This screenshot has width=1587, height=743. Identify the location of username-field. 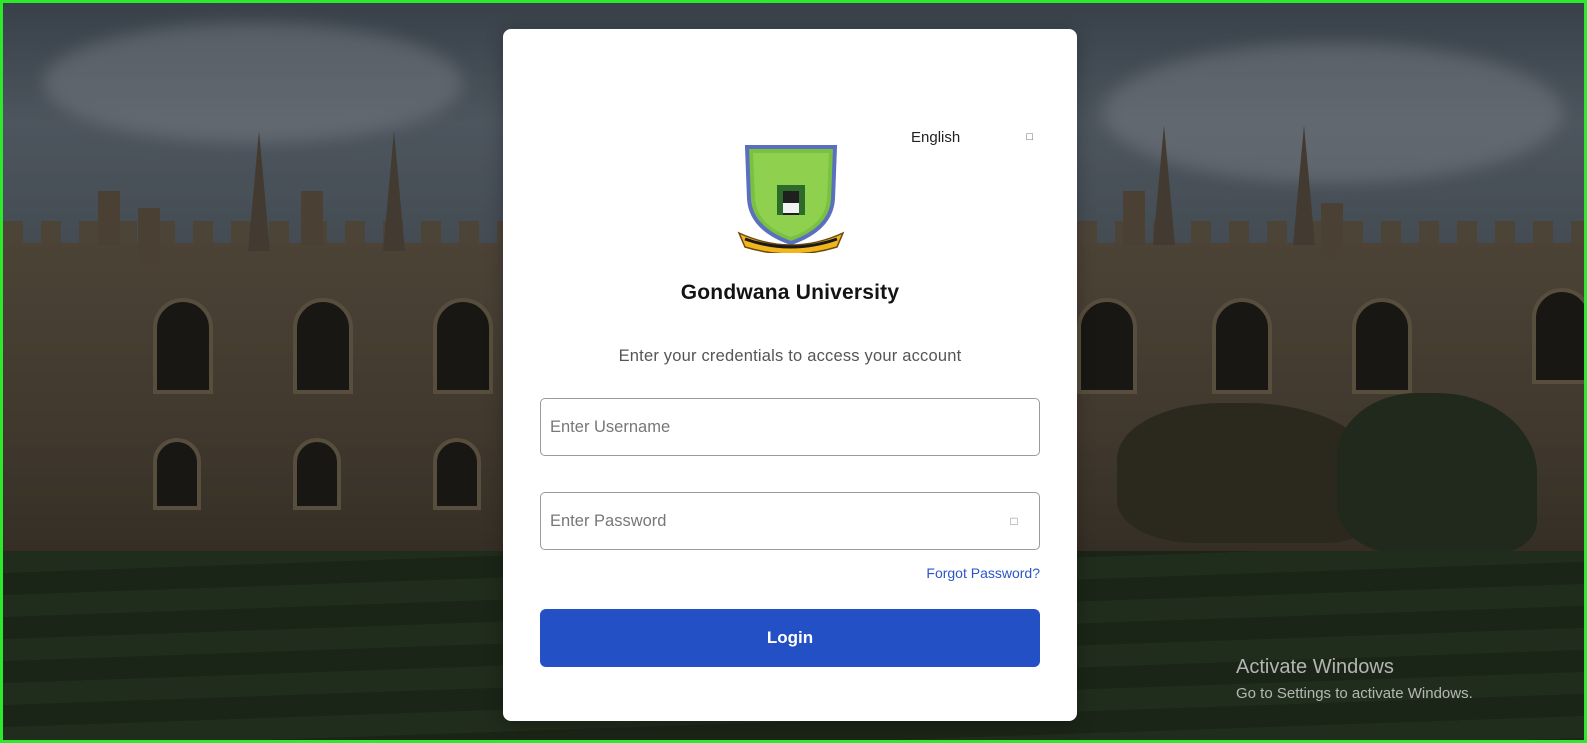
(790, 427).